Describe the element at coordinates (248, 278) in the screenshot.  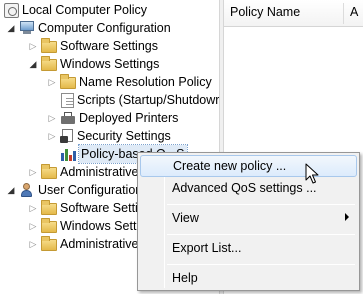
I see `menu-item-help: Help` at that location.